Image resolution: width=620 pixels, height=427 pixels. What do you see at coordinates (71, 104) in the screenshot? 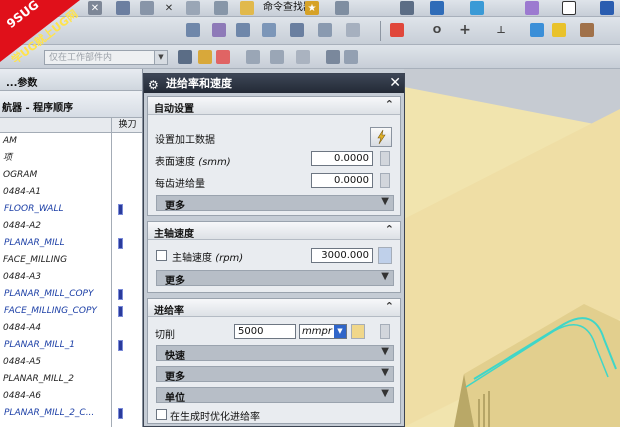
I see `navigator-title: 航器 - 程序顺序` at bounding box center [71, 104].